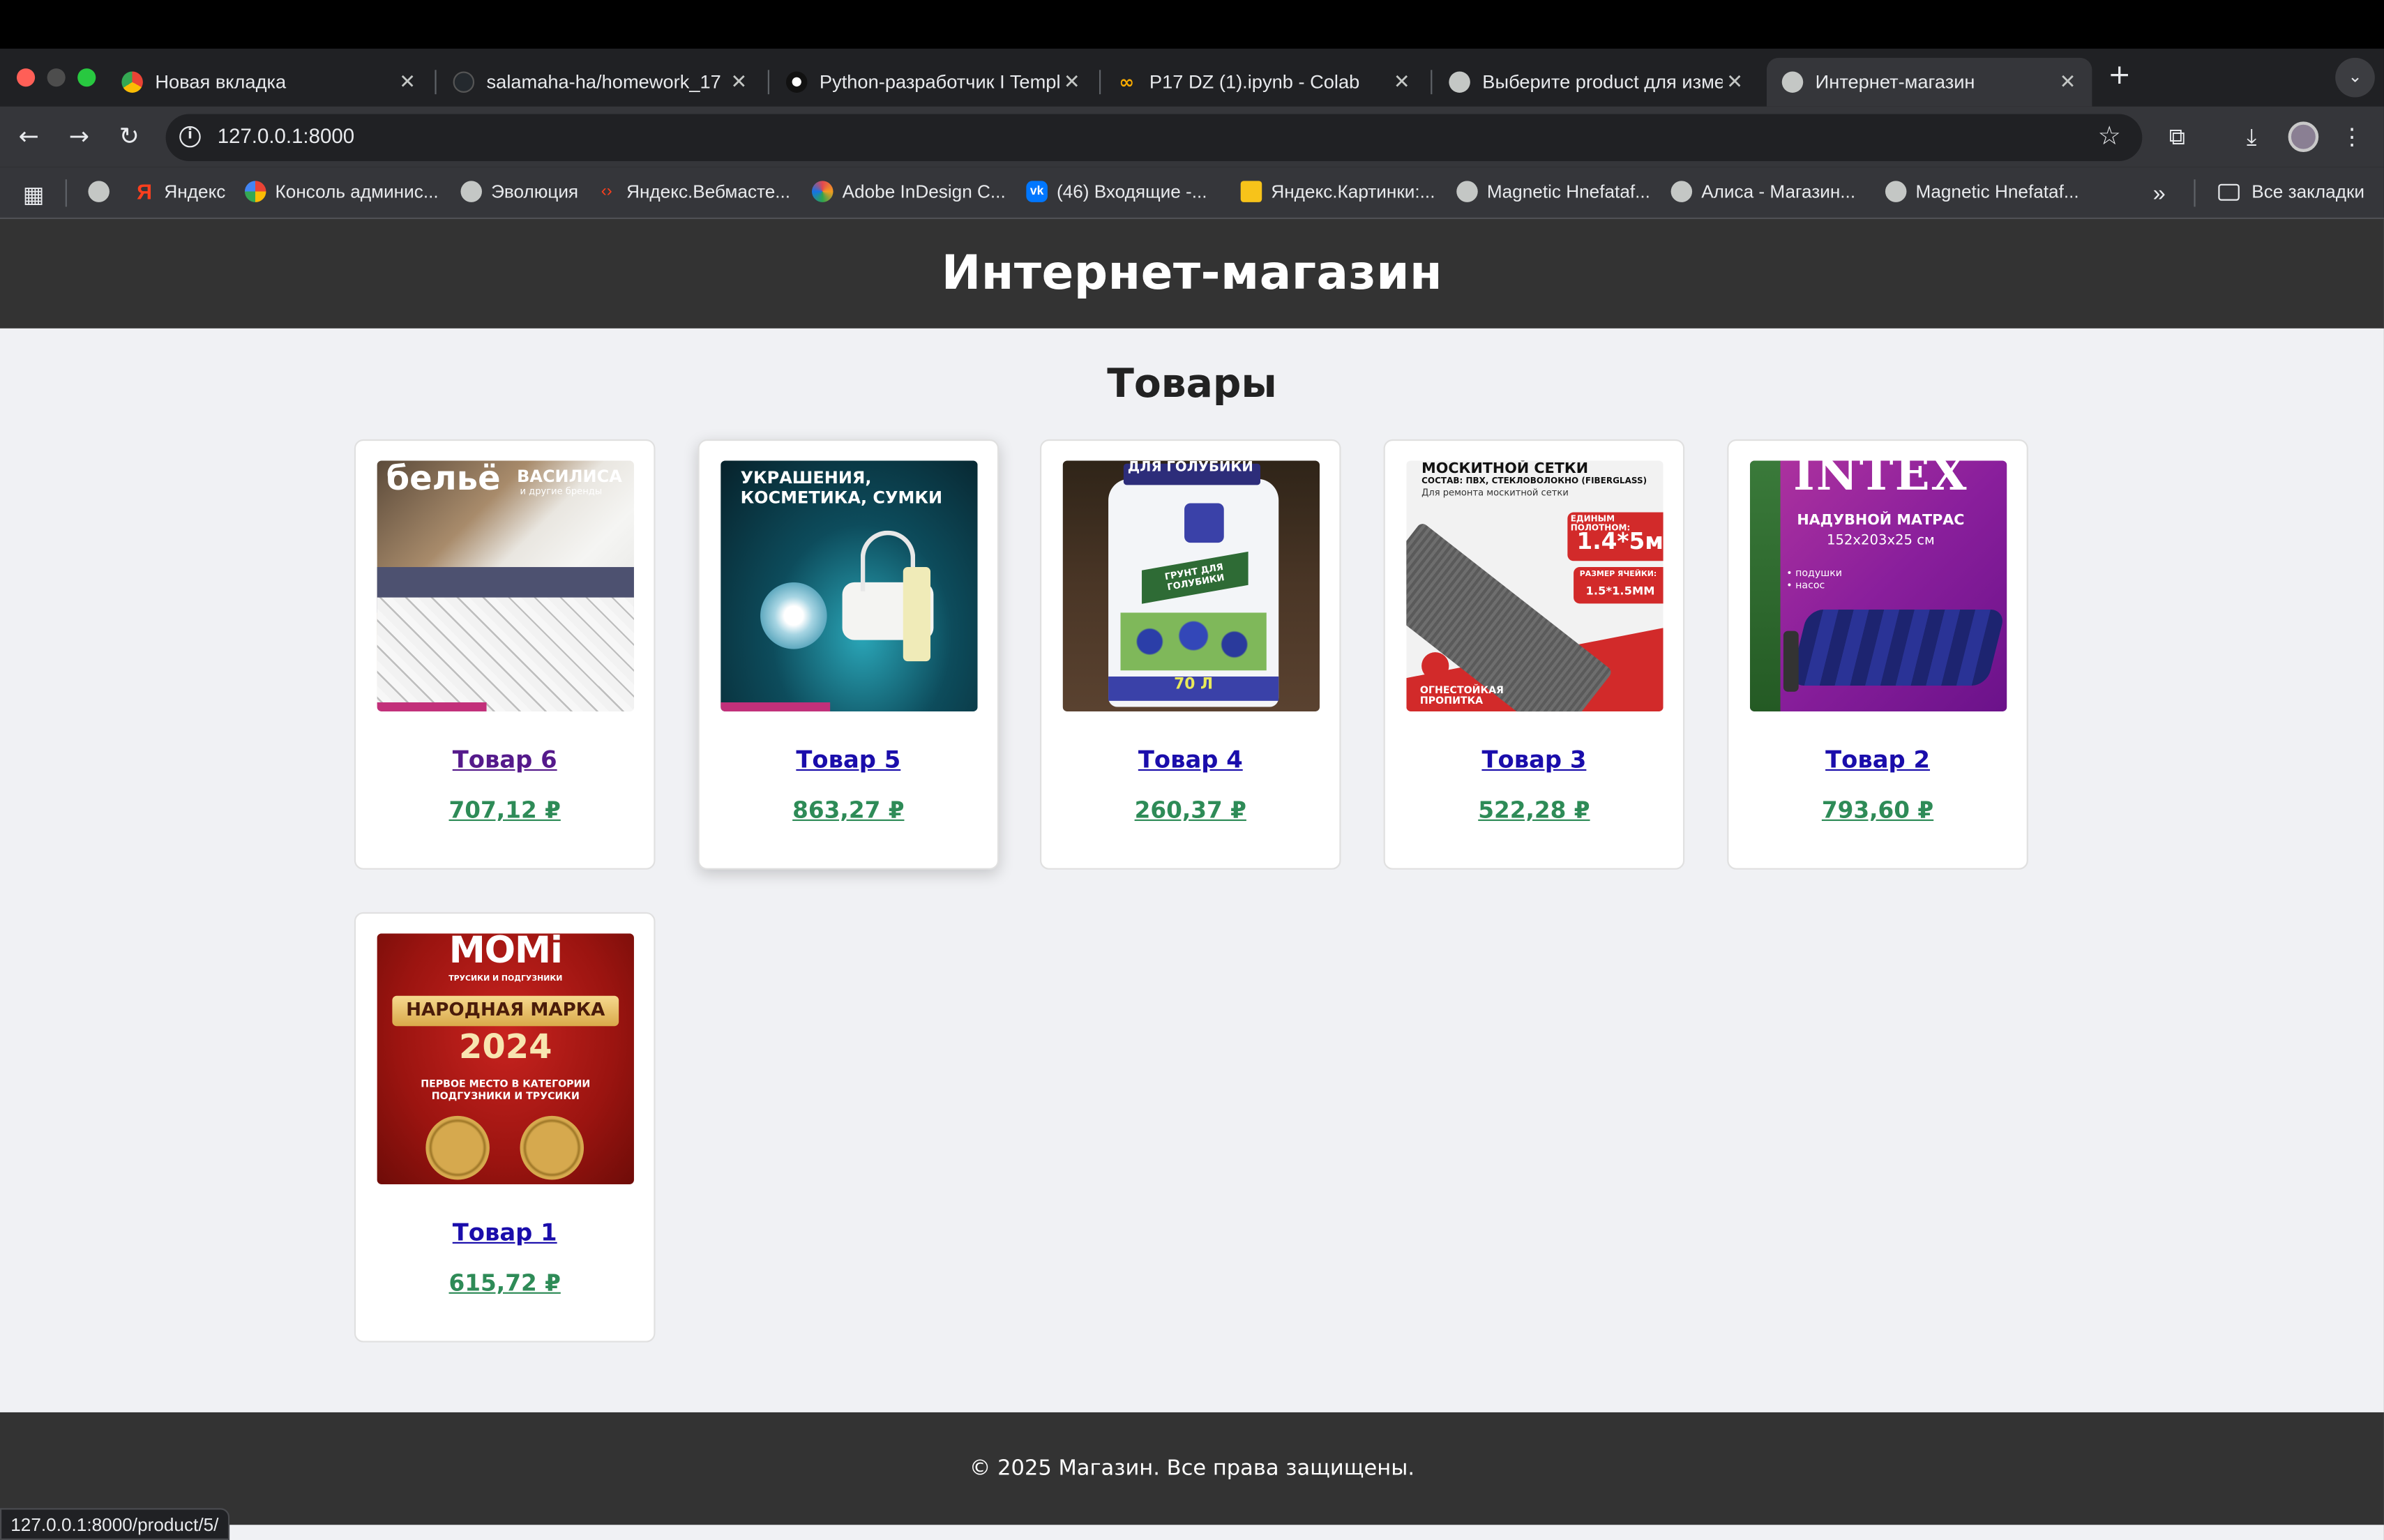 This screenshot has width=2384, height=1540. I want to click on new-tab-button: +, so click(2119, 75).